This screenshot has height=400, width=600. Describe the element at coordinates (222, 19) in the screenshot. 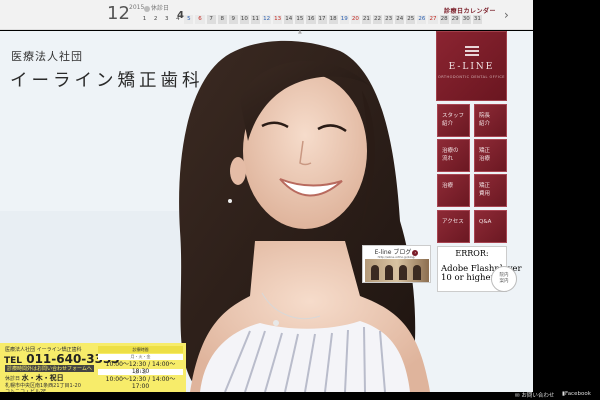

I see `calendar-day: 8` at that location.